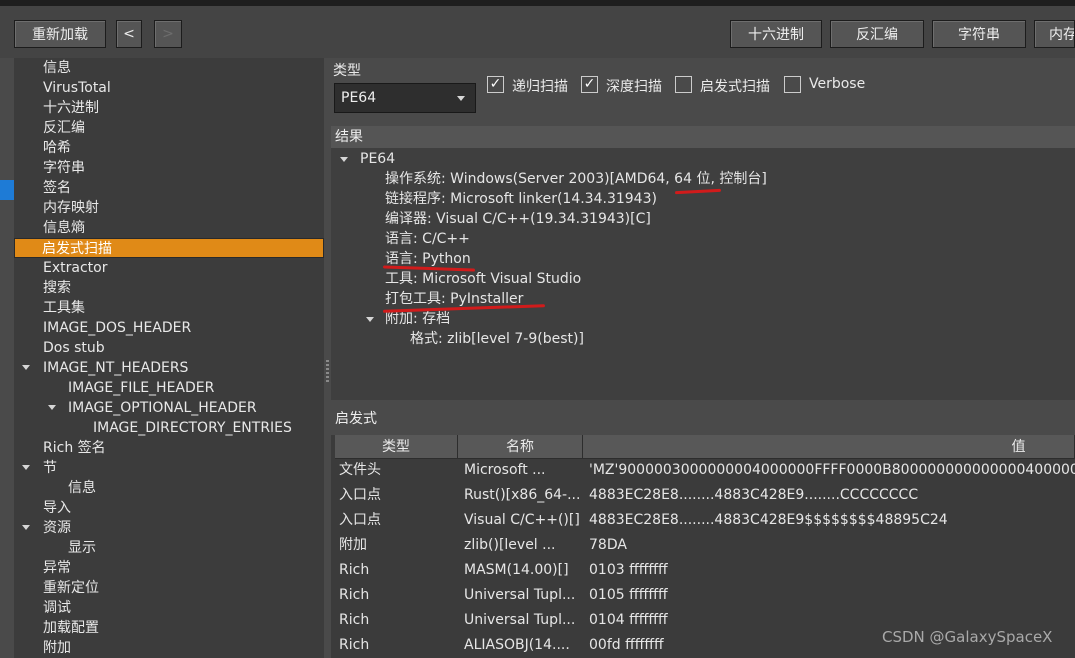  Describe the element at coordinates (169, 548) in the screenshot. I see `sidebar-item-resources-view: 显示` at that location.